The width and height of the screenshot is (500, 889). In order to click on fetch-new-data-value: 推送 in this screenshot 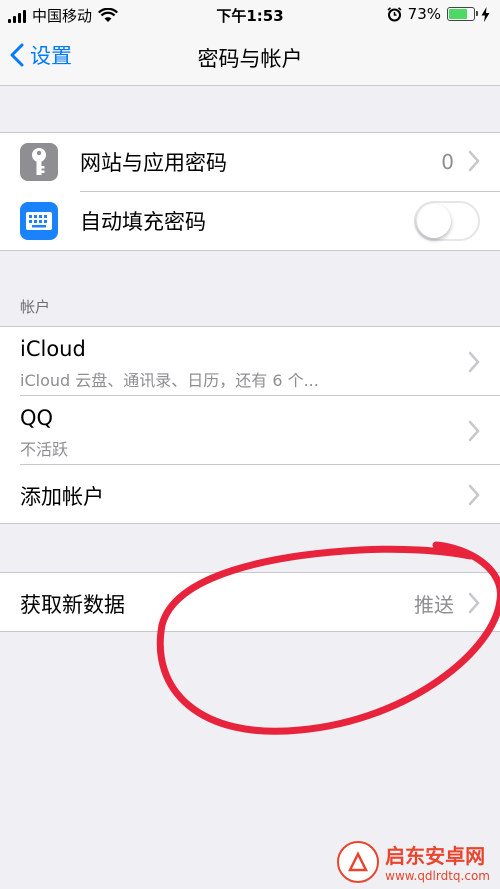, I will do `click(434, 605)`.